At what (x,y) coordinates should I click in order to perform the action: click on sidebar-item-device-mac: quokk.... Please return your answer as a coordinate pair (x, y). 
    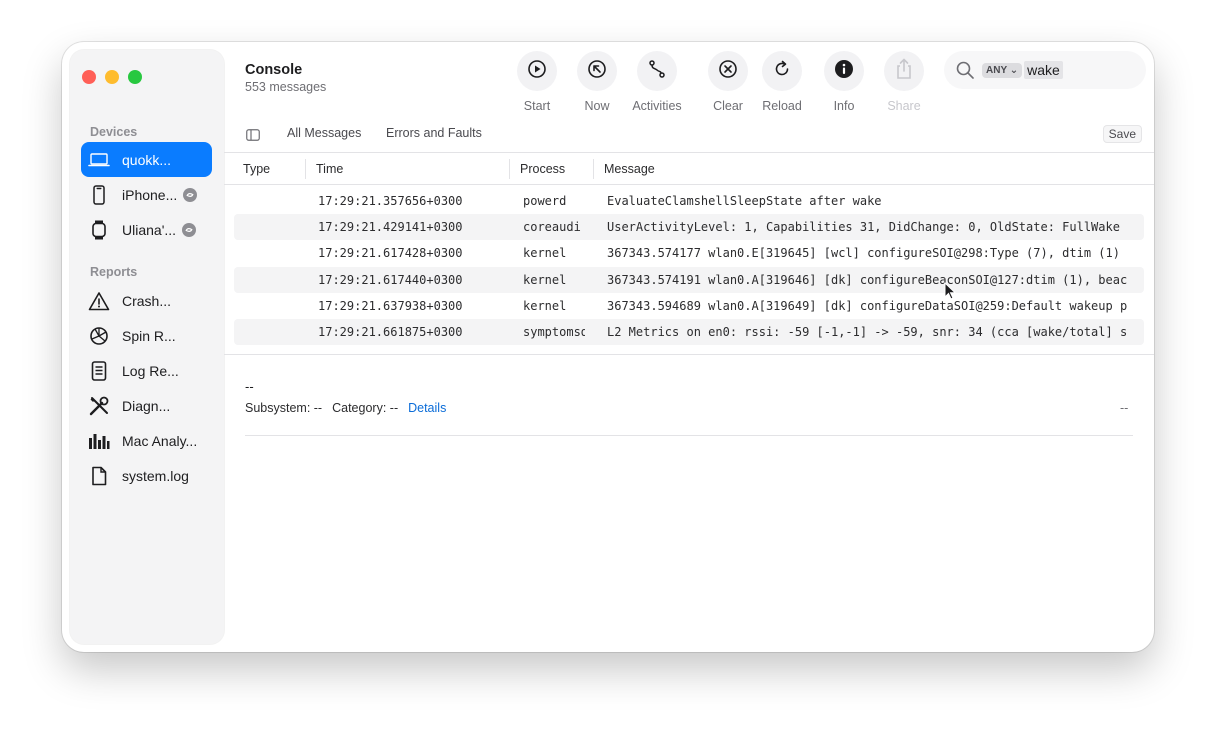
    Looking at the image, I should click on (146, 159).